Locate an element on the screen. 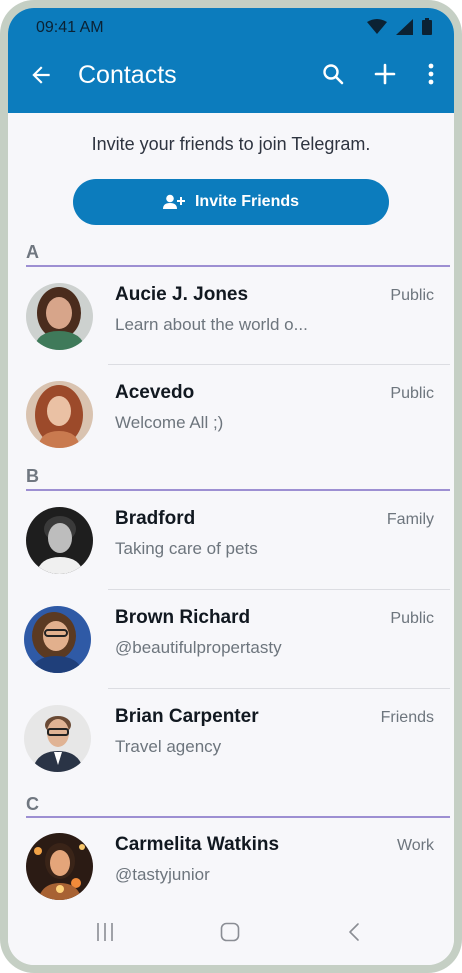 The width and height of the screenshot is (462, 973). contact-status: Taking care of pets is located at coordinates (186, 548).